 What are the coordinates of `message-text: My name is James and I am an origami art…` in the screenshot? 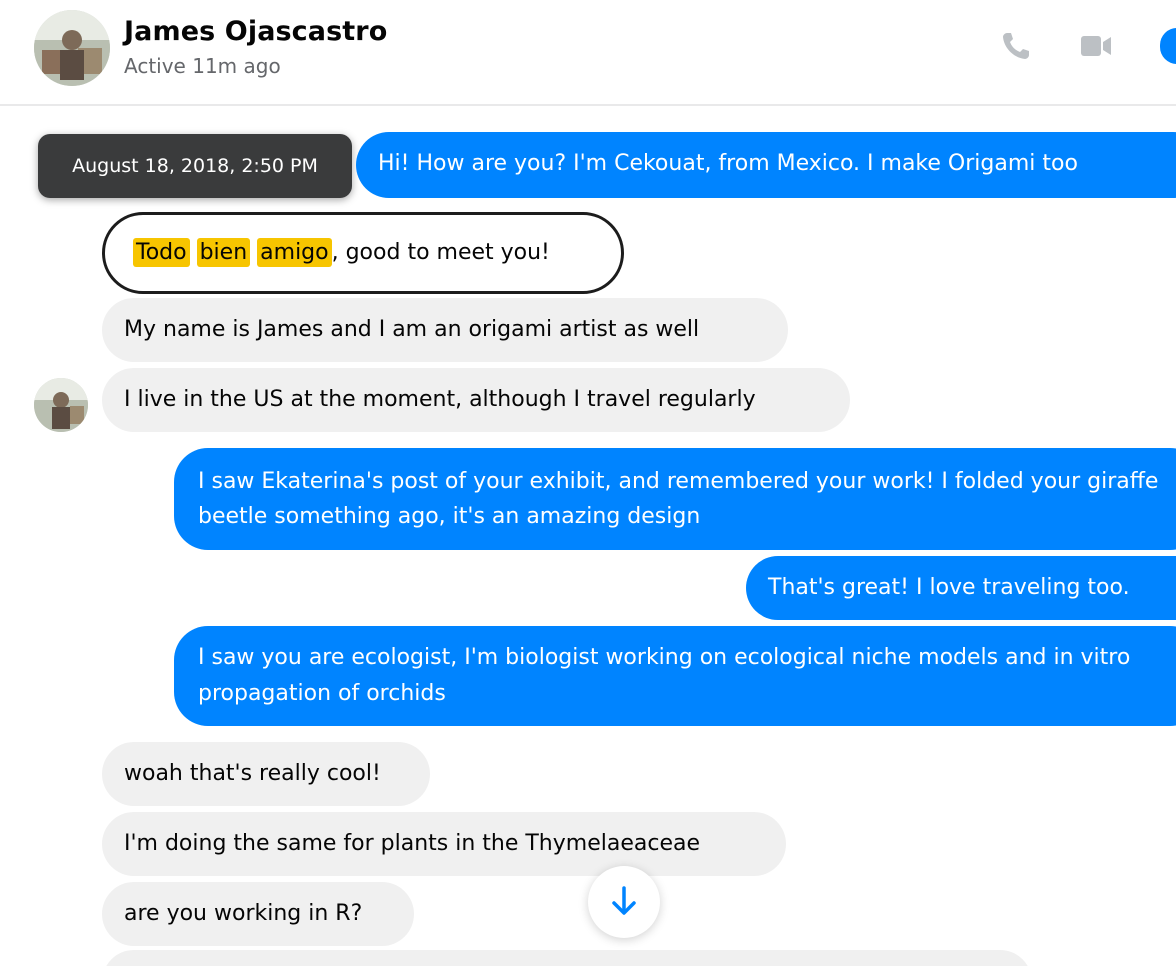 It's located at (412, 329).